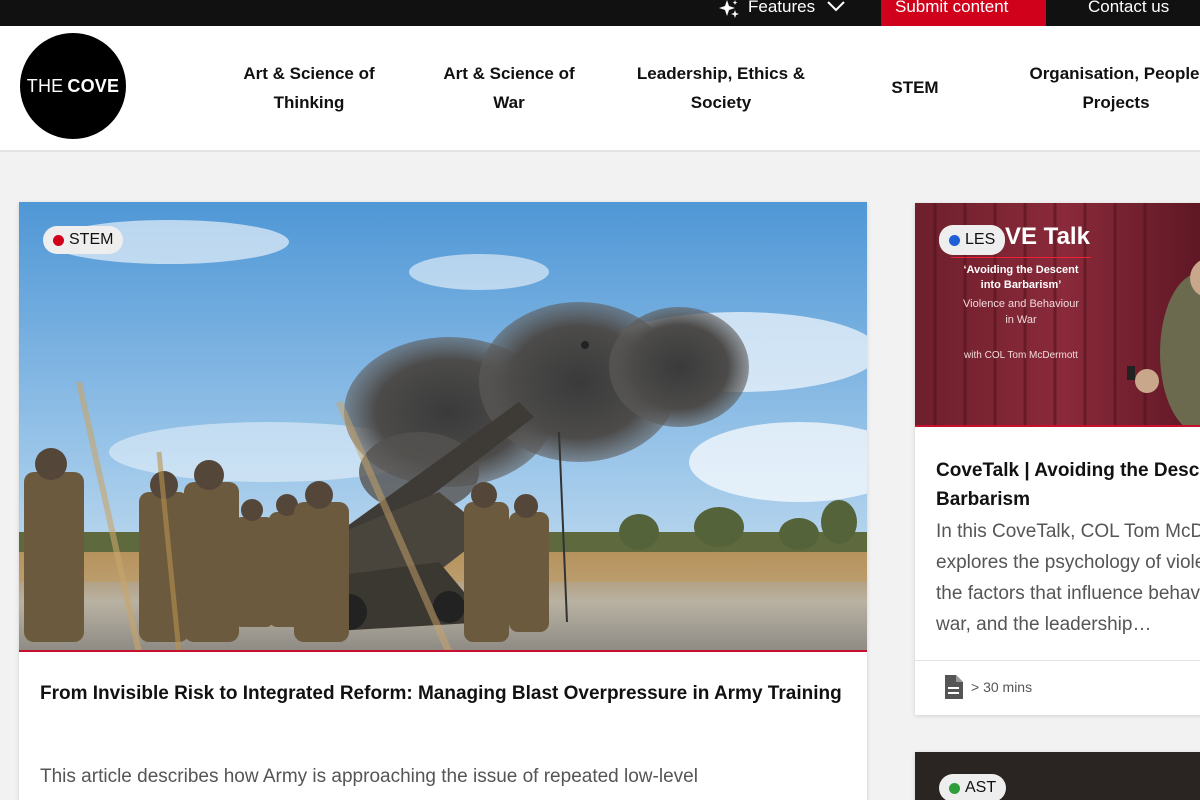 The height and width of the screenshot is (800, 1200). Describe the element at coordinates (1114, 73) in the screenshot. I see `nav-label-line1: Organisation, People &` at that location.